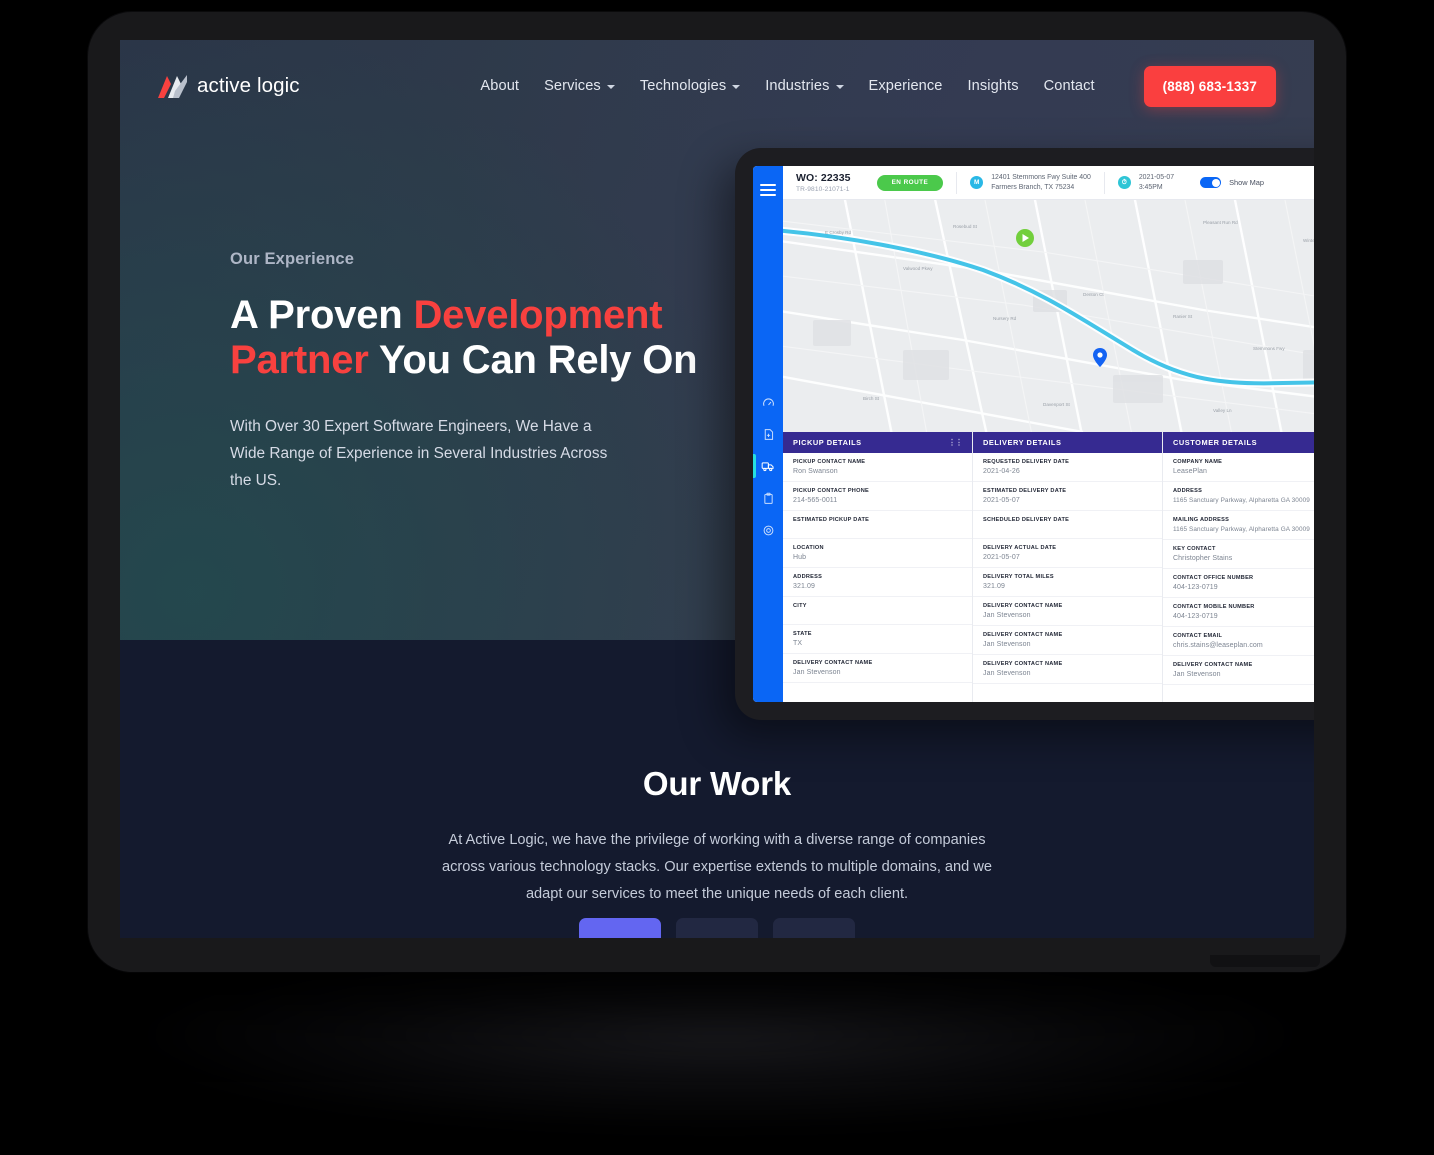 The image size is (1434, 1155). What do you see at coordinates (1201, 520) in the screenshot?
I see `field-label: MAILING ADDRESS` at bounding box center [1201, 520].